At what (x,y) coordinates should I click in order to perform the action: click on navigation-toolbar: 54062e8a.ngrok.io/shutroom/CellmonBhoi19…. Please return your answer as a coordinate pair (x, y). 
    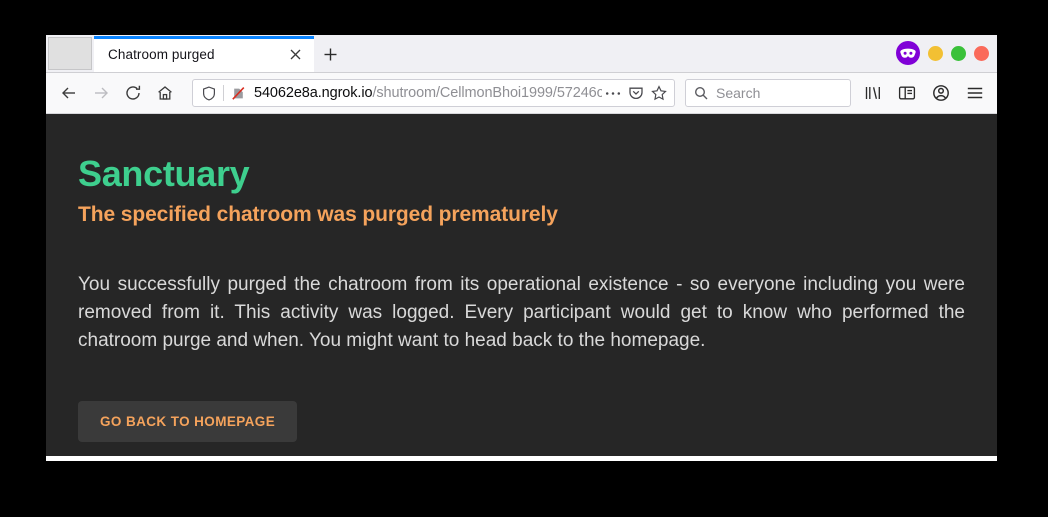
    Looking at the image, I should click on (521, 93).